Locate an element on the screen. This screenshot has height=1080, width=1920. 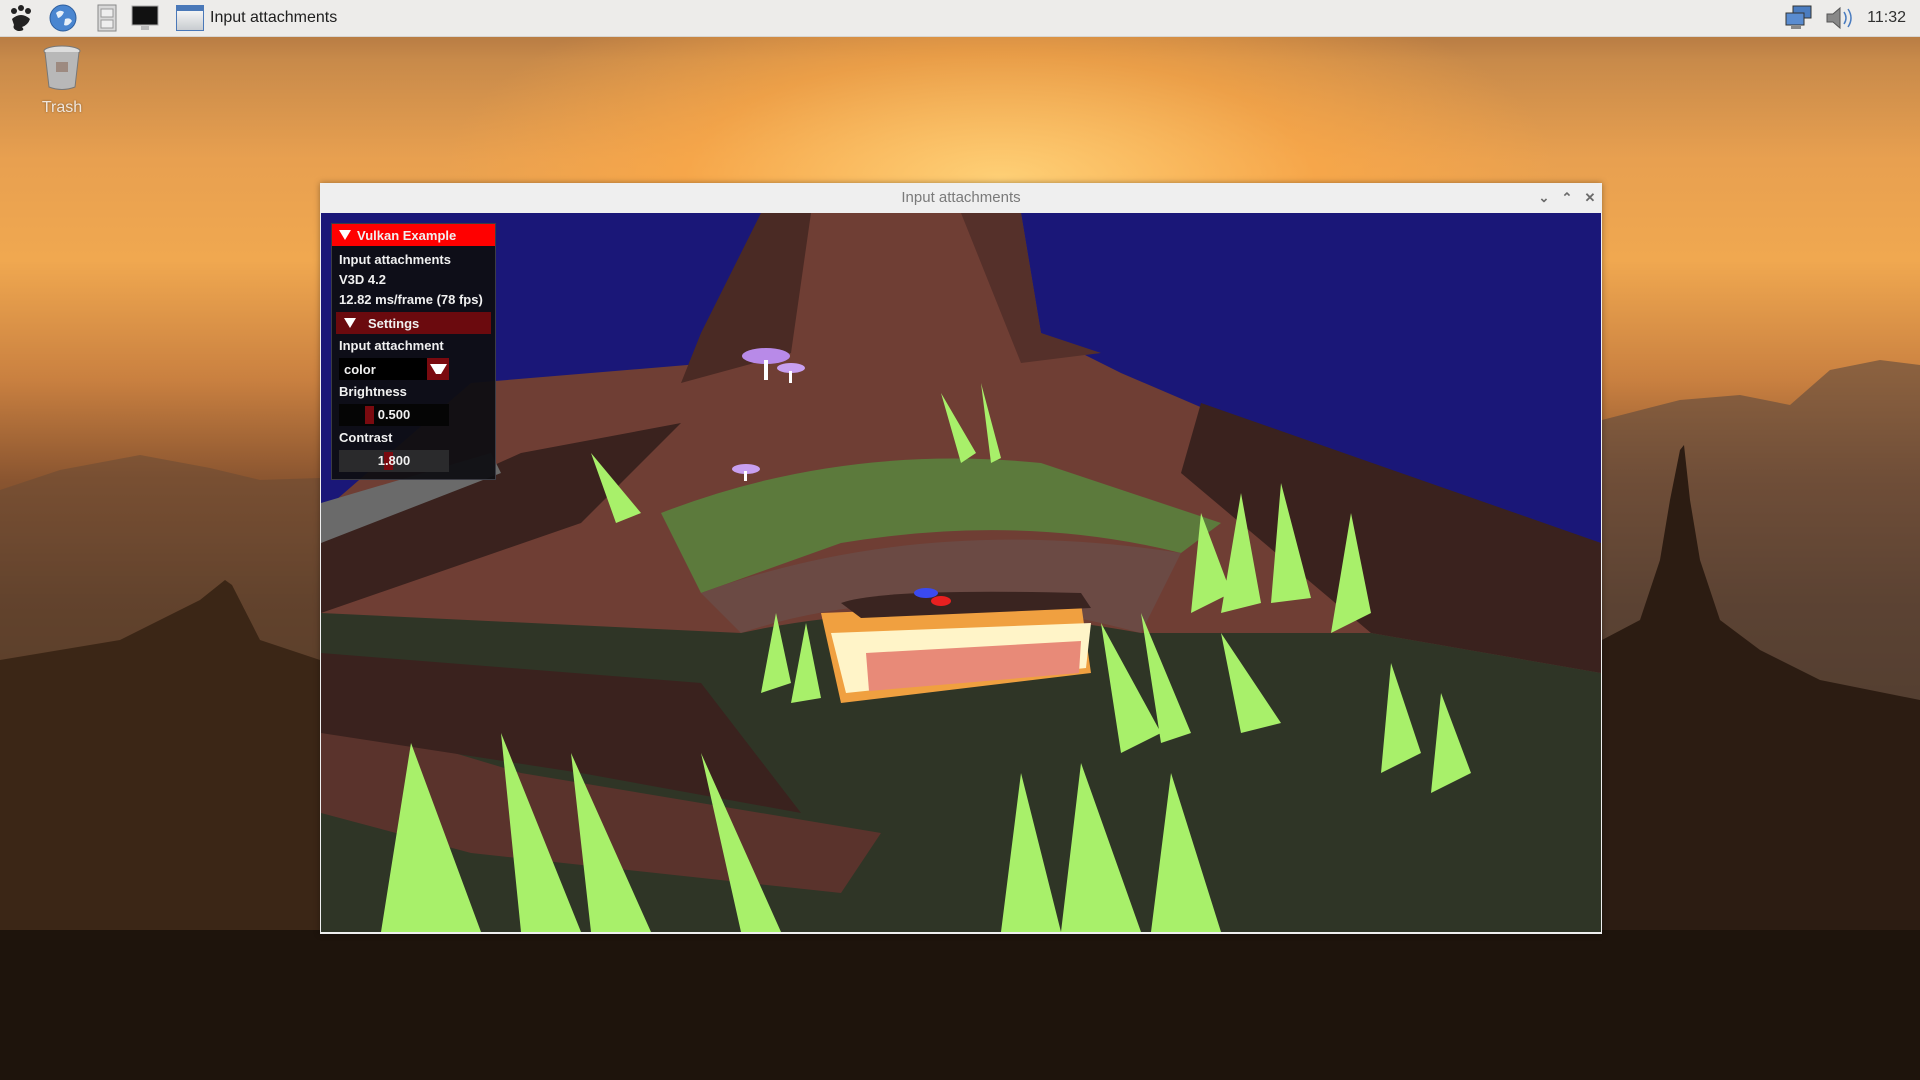
close-icon: ✕ is located at coordinates (1590, 197).